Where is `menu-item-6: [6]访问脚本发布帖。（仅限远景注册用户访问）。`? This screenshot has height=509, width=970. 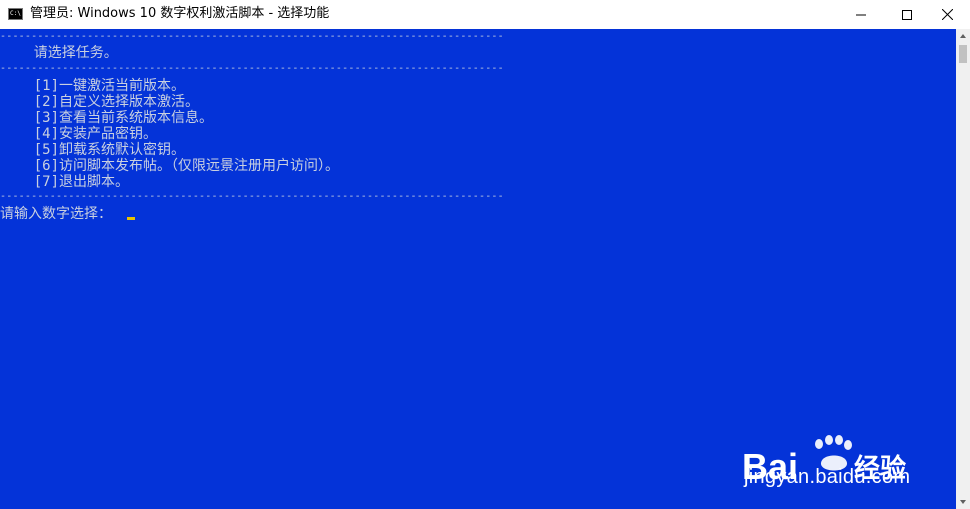 menu-item-6: [6]访问脚本发布帖。（仅限远景注册用户访问）。 is located at coordinates (169, 166).